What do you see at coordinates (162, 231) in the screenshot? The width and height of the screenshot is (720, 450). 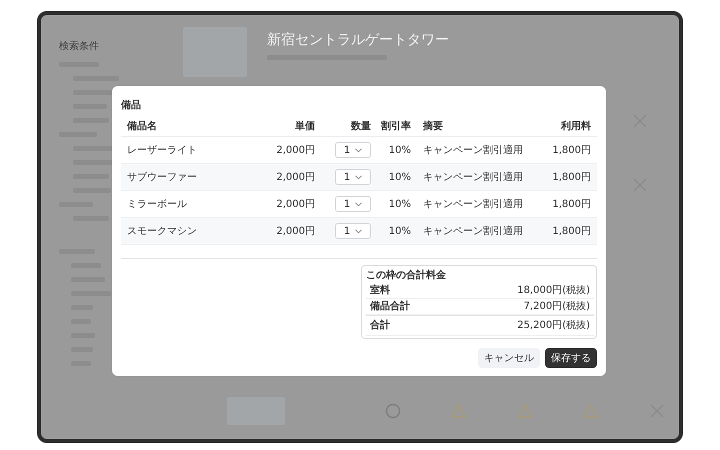 I see `table-cell-text: スモークマシン` at bounding box center [162, 231].